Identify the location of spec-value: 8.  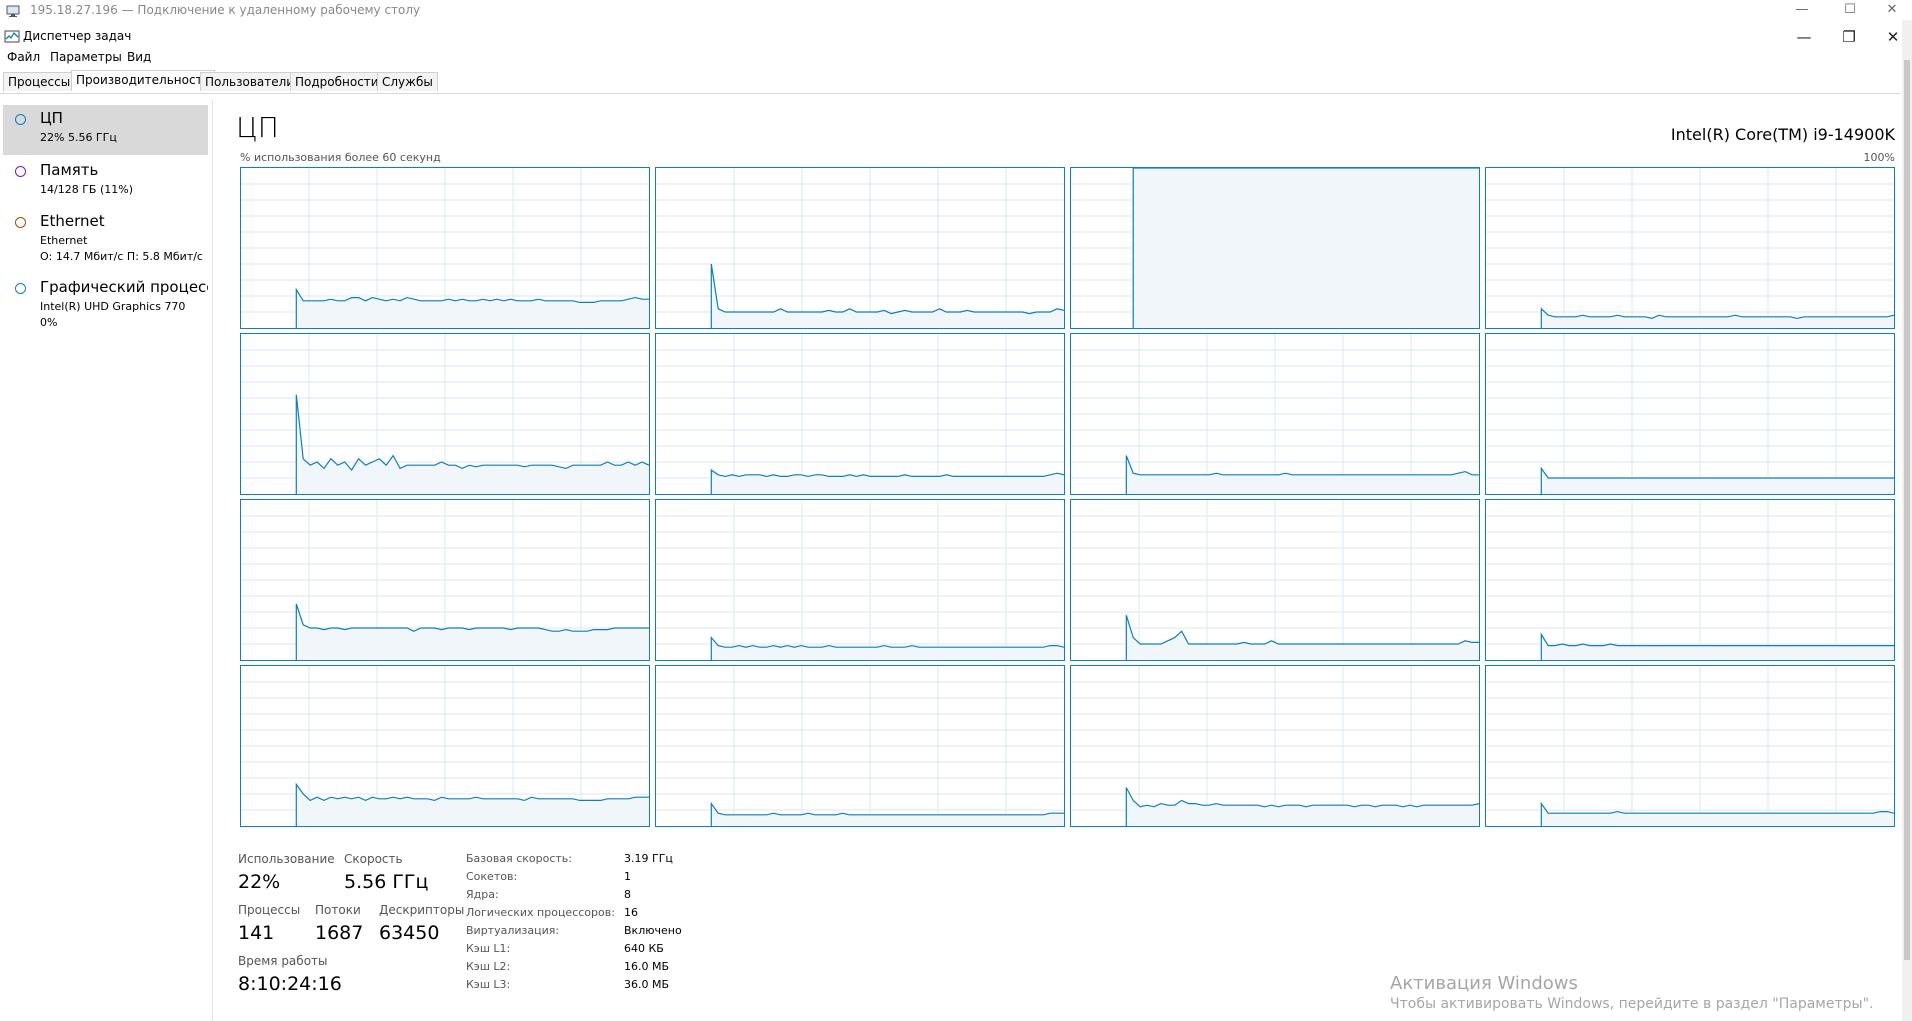
(627, 894).